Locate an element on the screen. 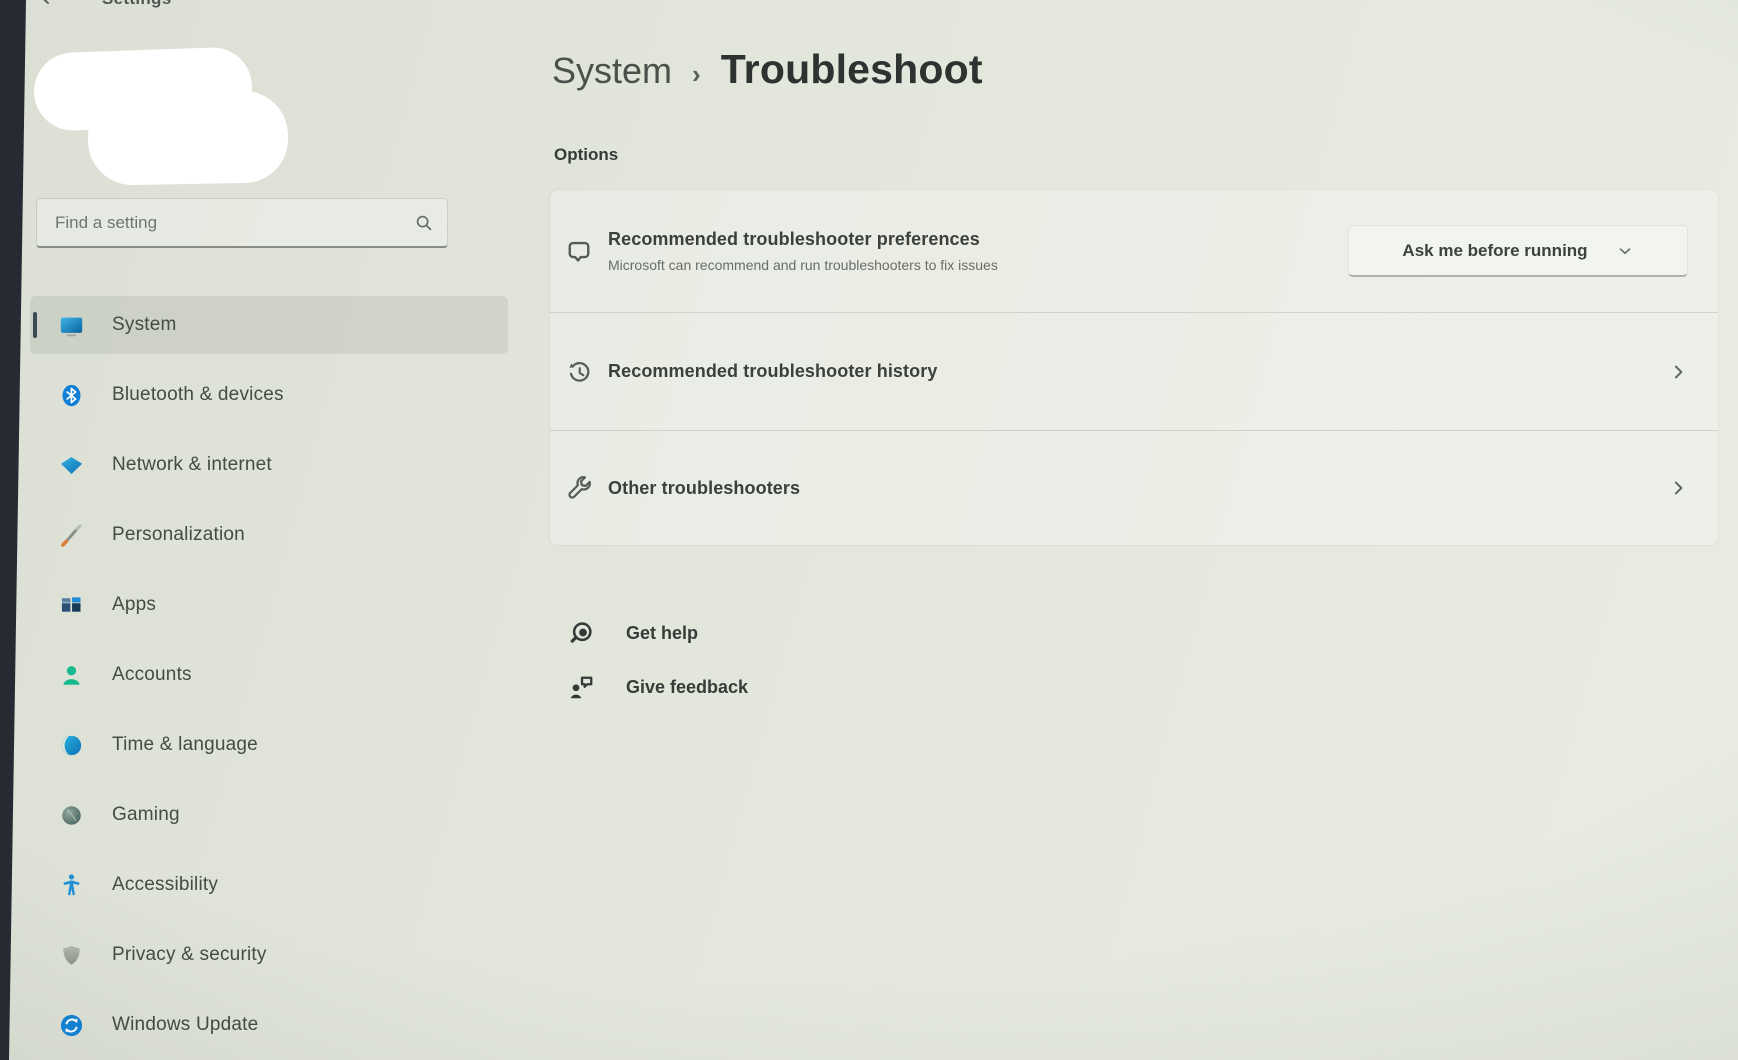 Image resolution: width=1738 pixels, height=1060 pixels. sidebar-item-label: Personalization is located at coordinates (178, 534).